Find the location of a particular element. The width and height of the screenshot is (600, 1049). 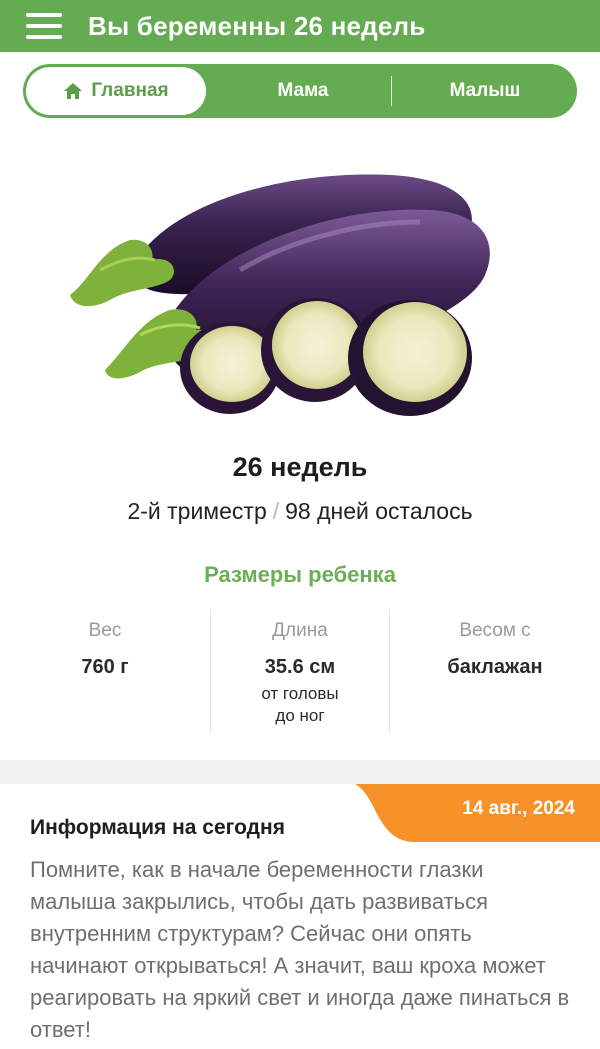

metric-weight: Вес 760 г is located at coordinates (105, 644).